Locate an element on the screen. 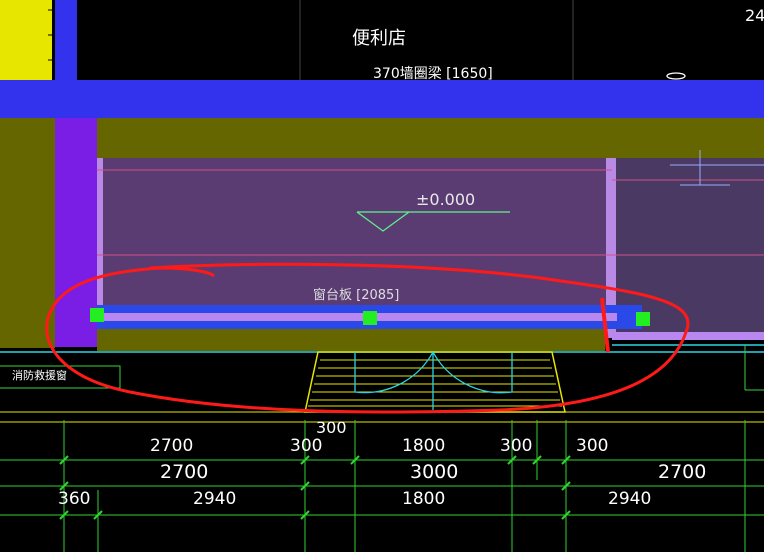 This screenshot has height=552, width=764. dim-r3-2: 1800 is located at coordinates (424, 499).